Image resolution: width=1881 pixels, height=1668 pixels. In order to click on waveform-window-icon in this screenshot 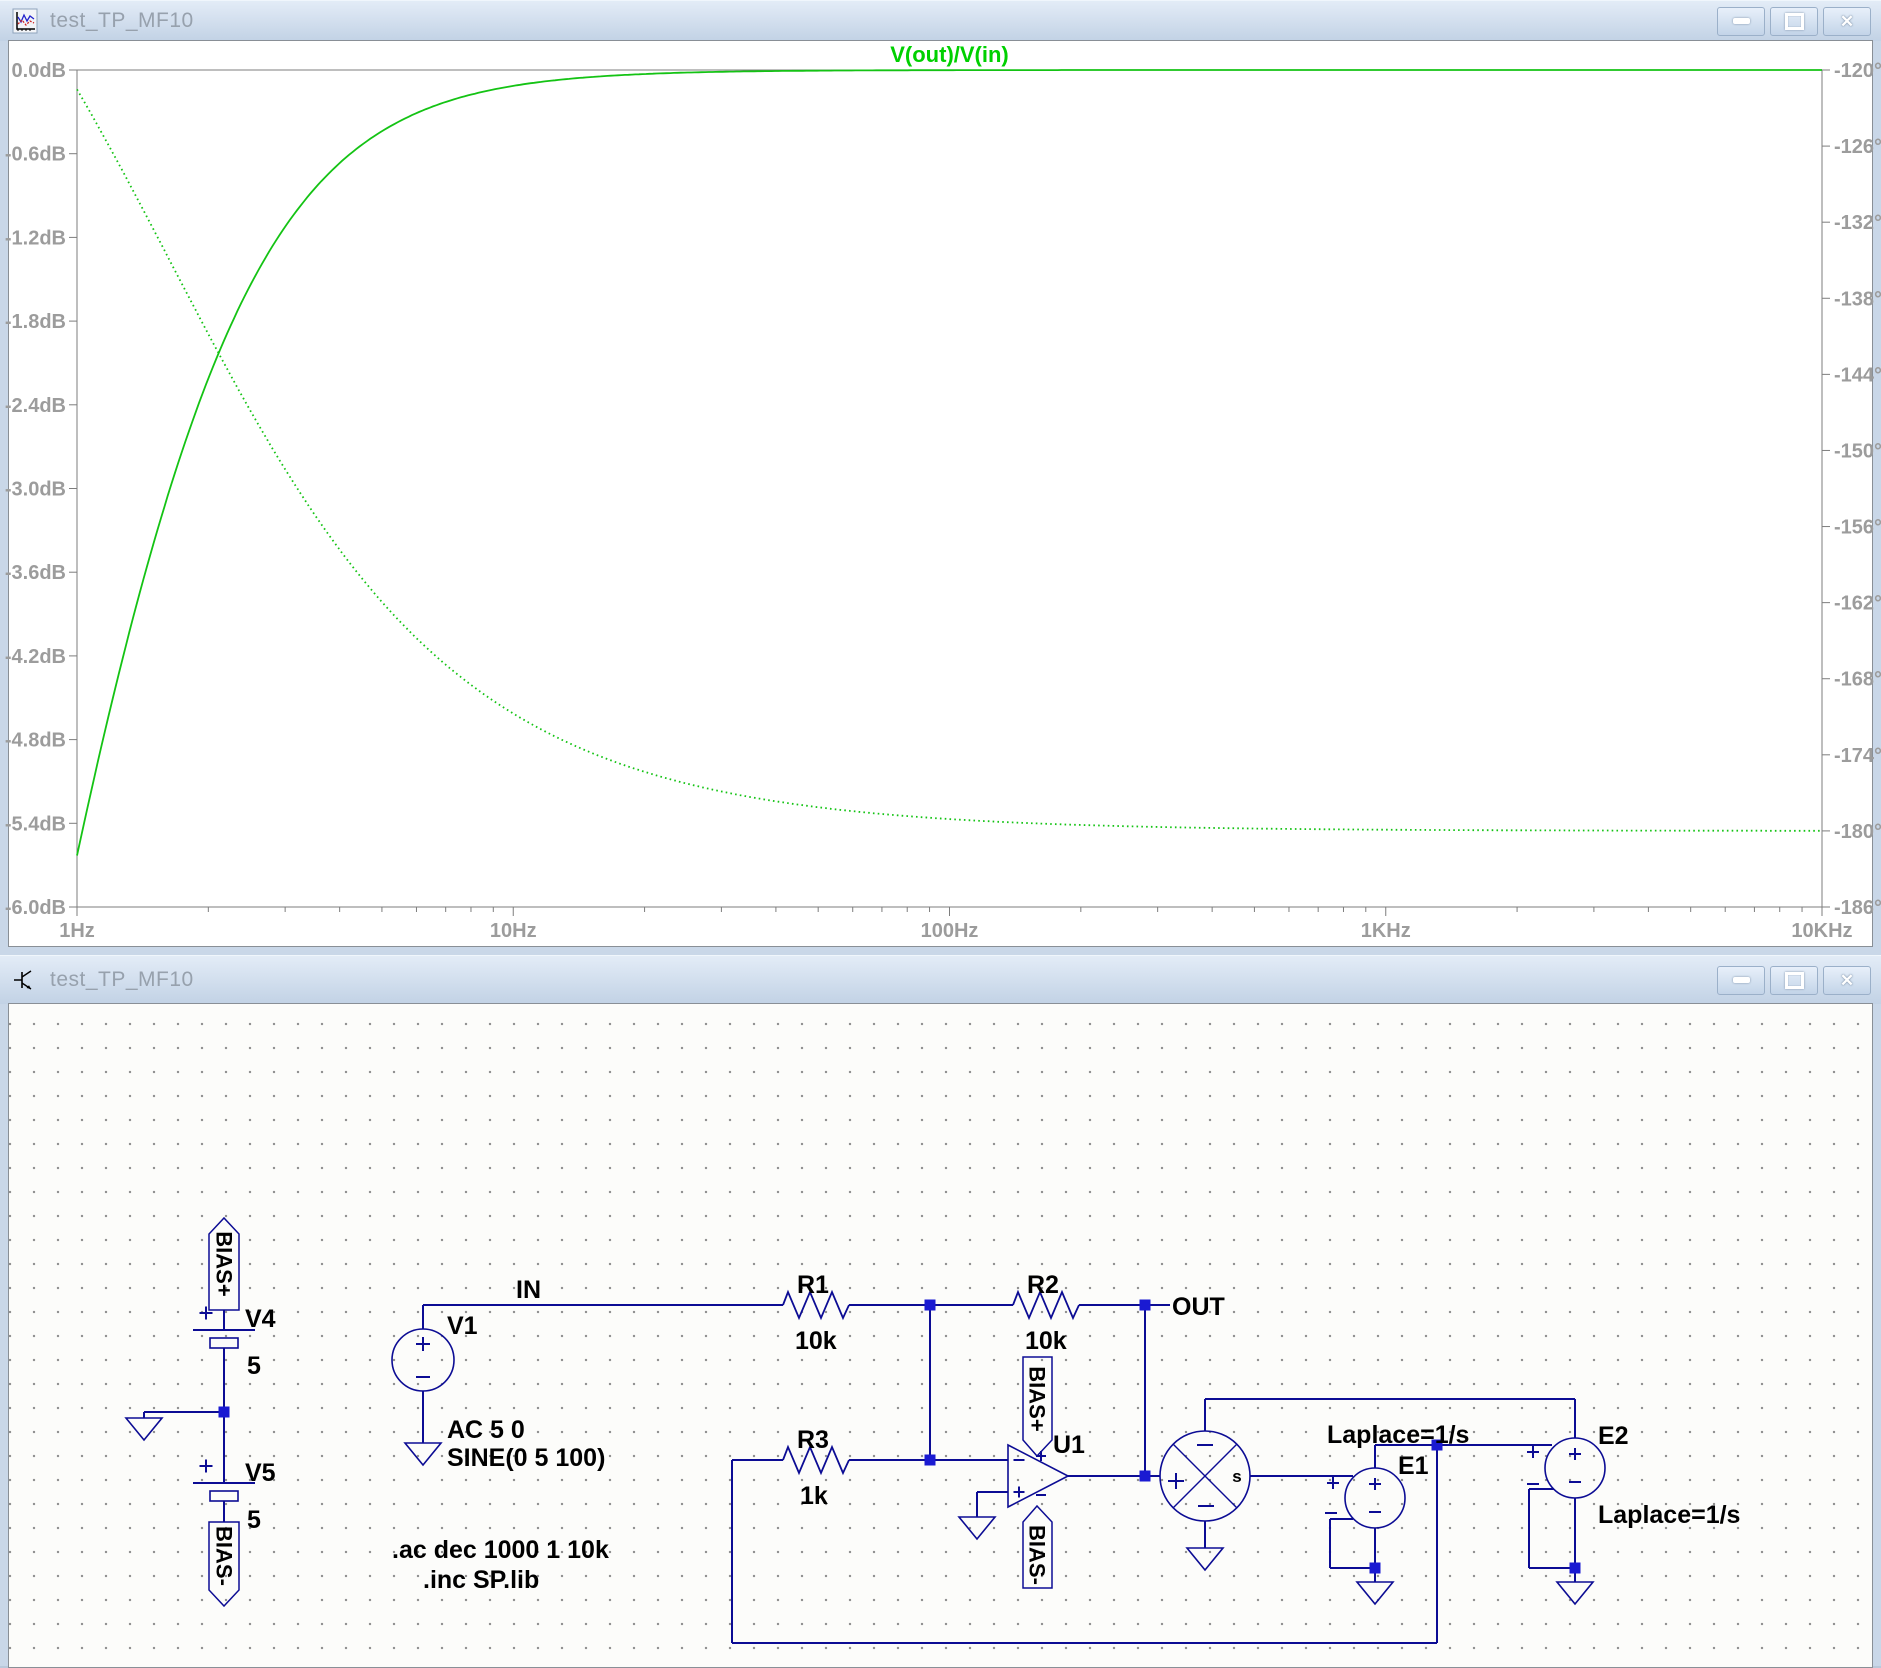, I will do `click(25, 21)`.